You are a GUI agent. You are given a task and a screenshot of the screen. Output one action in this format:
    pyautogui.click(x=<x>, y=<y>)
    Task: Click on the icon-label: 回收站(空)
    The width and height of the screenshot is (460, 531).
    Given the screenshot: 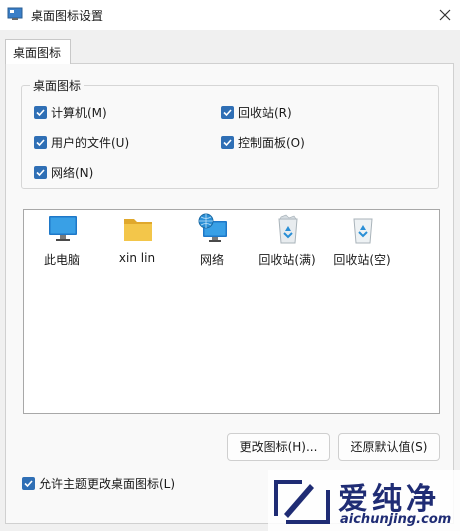 What is the action you would take?
    pyautogui.click(x=362, y=260)
    